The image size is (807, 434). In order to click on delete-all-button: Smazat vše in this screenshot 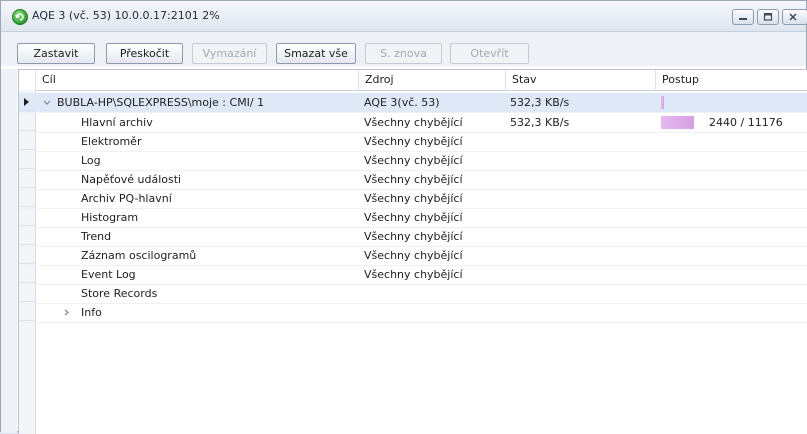, I will do `click(316, 53)`.